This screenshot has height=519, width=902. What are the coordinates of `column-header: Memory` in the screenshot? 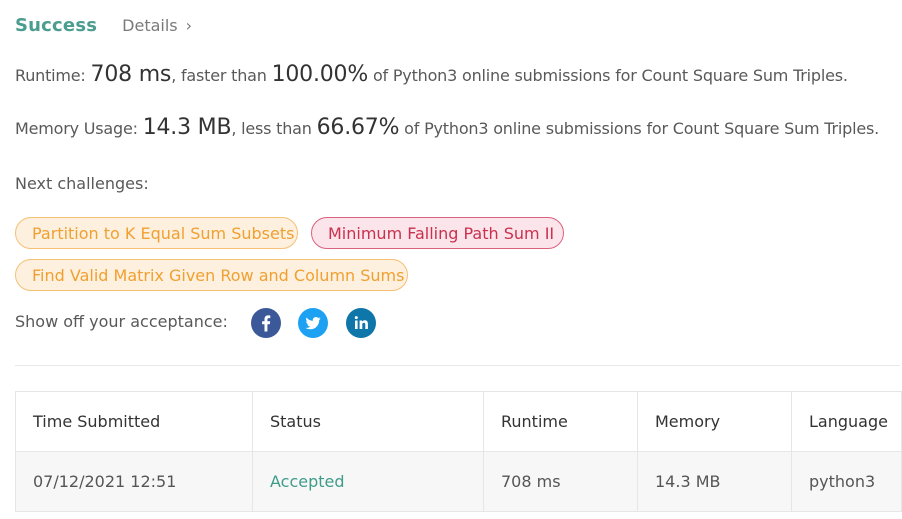 It's located at (715, 422).